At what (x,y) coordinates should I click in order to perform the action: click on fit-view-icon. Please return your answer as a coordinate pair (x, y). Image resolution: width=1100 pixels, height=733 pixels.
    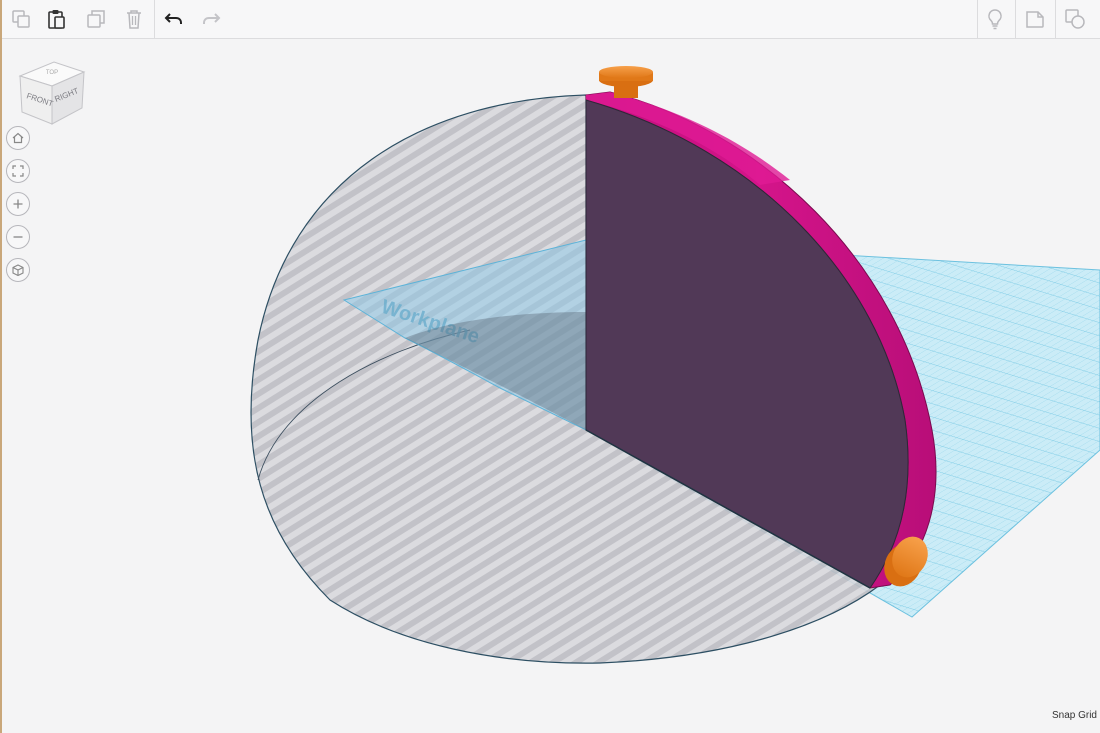
    Looking at the image, I should click on (18, 171).